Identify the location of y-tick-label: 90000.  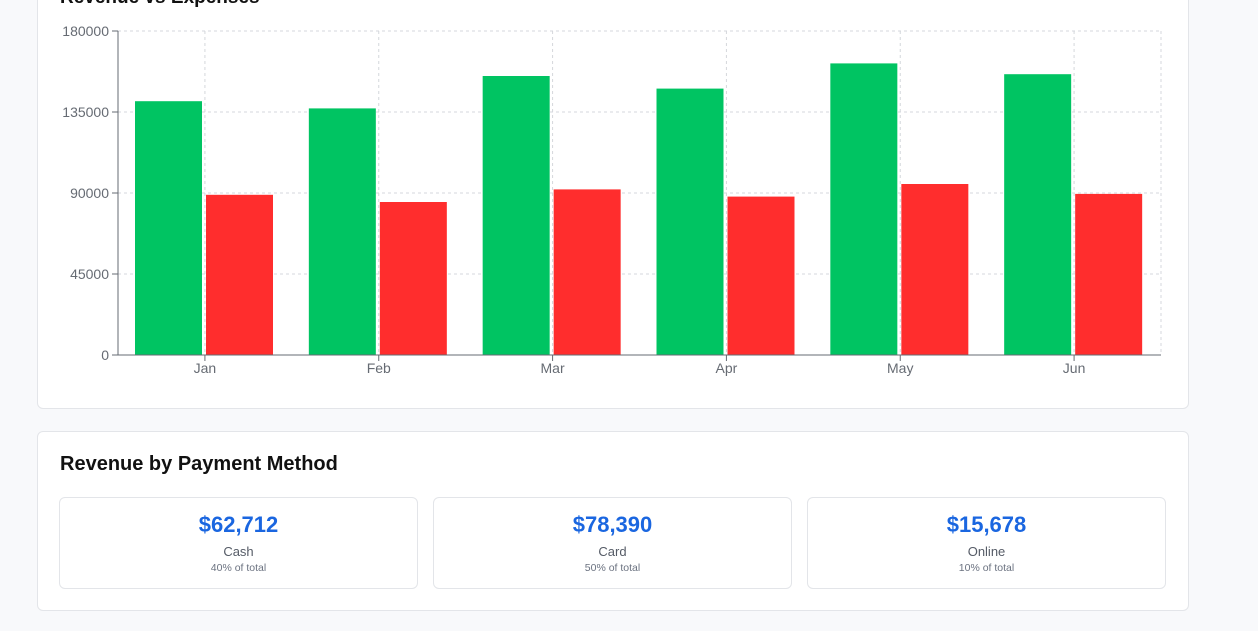
(89, 193).